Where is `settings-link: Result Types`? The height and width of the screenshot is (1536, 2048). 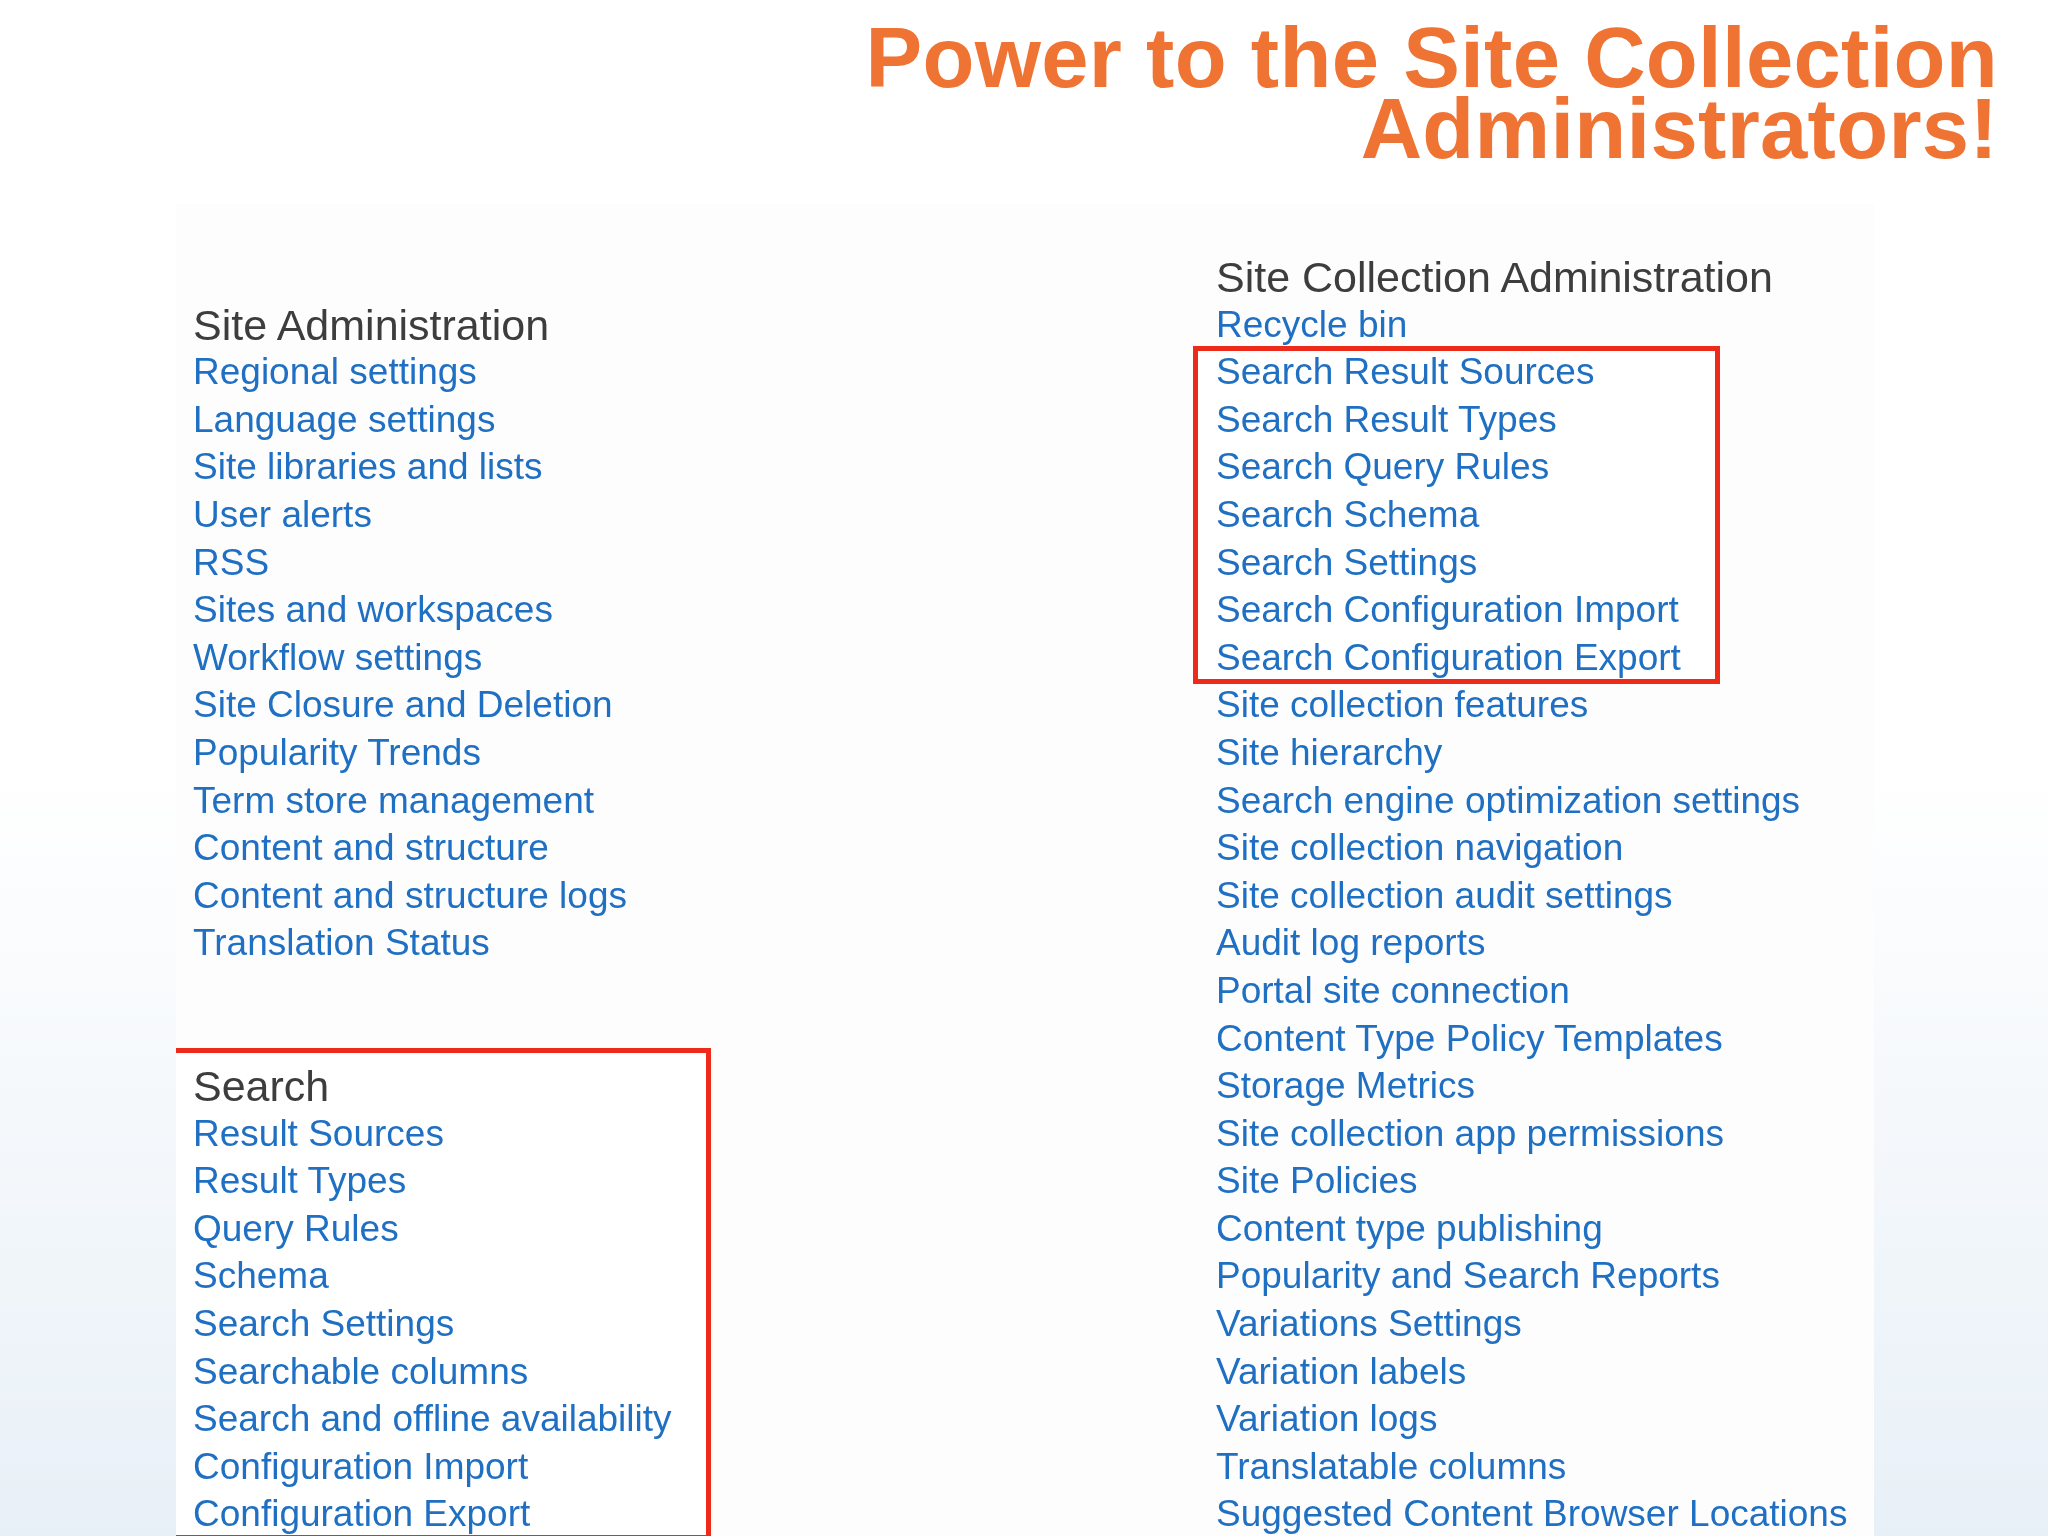
settings-link: Result Types is located at coordinates (300, 1181).